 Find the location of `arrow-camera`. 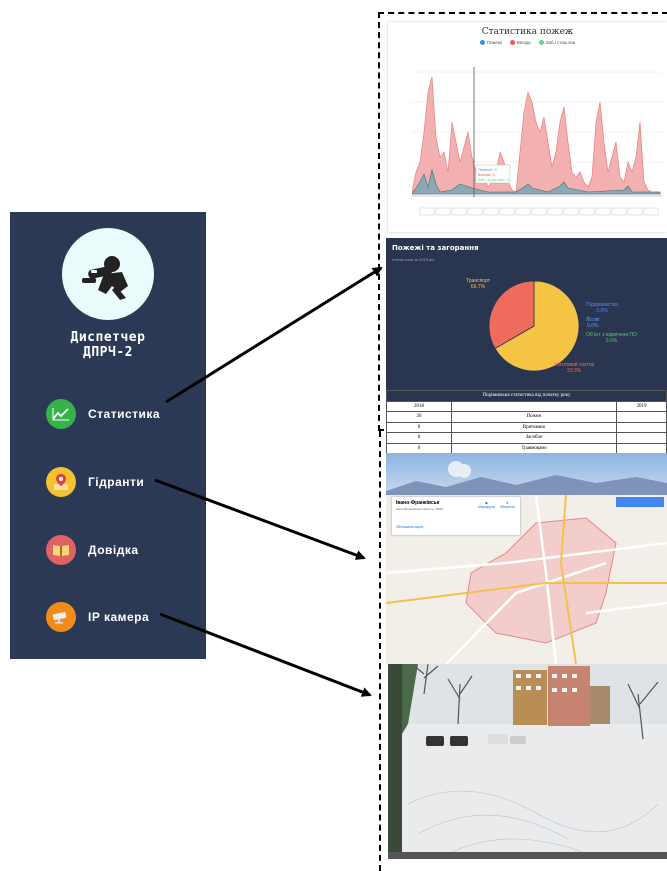

arrow-camera is located at coordinates (265, 654).